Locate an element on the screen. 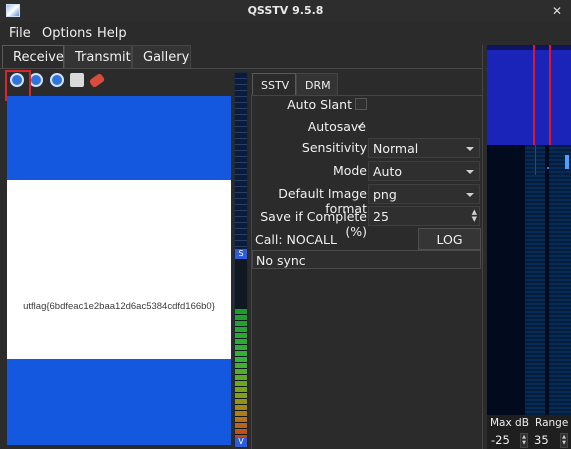 This screenshot has height=449, width=571. main-tabs: Receive Transmit Gallery is located at coordinates (243, 57).